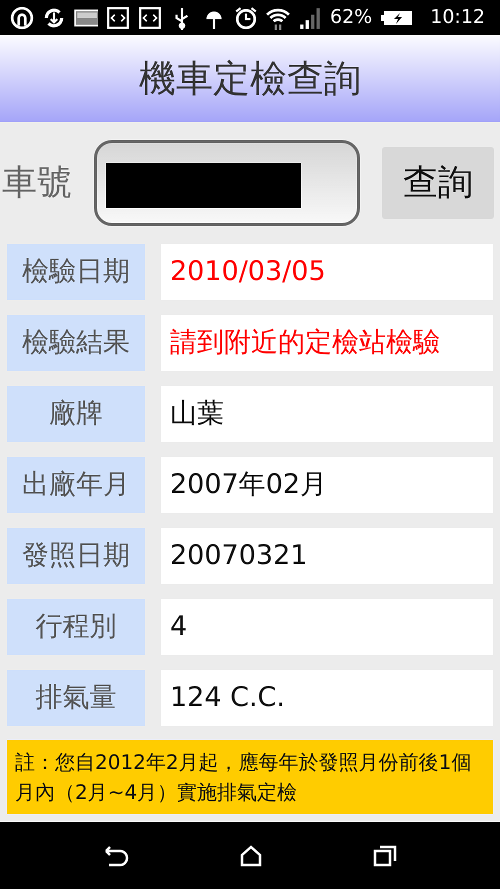 This screenshot has height=889, width=500. I want to click on field-label: 排氣量, so click(76, 698).